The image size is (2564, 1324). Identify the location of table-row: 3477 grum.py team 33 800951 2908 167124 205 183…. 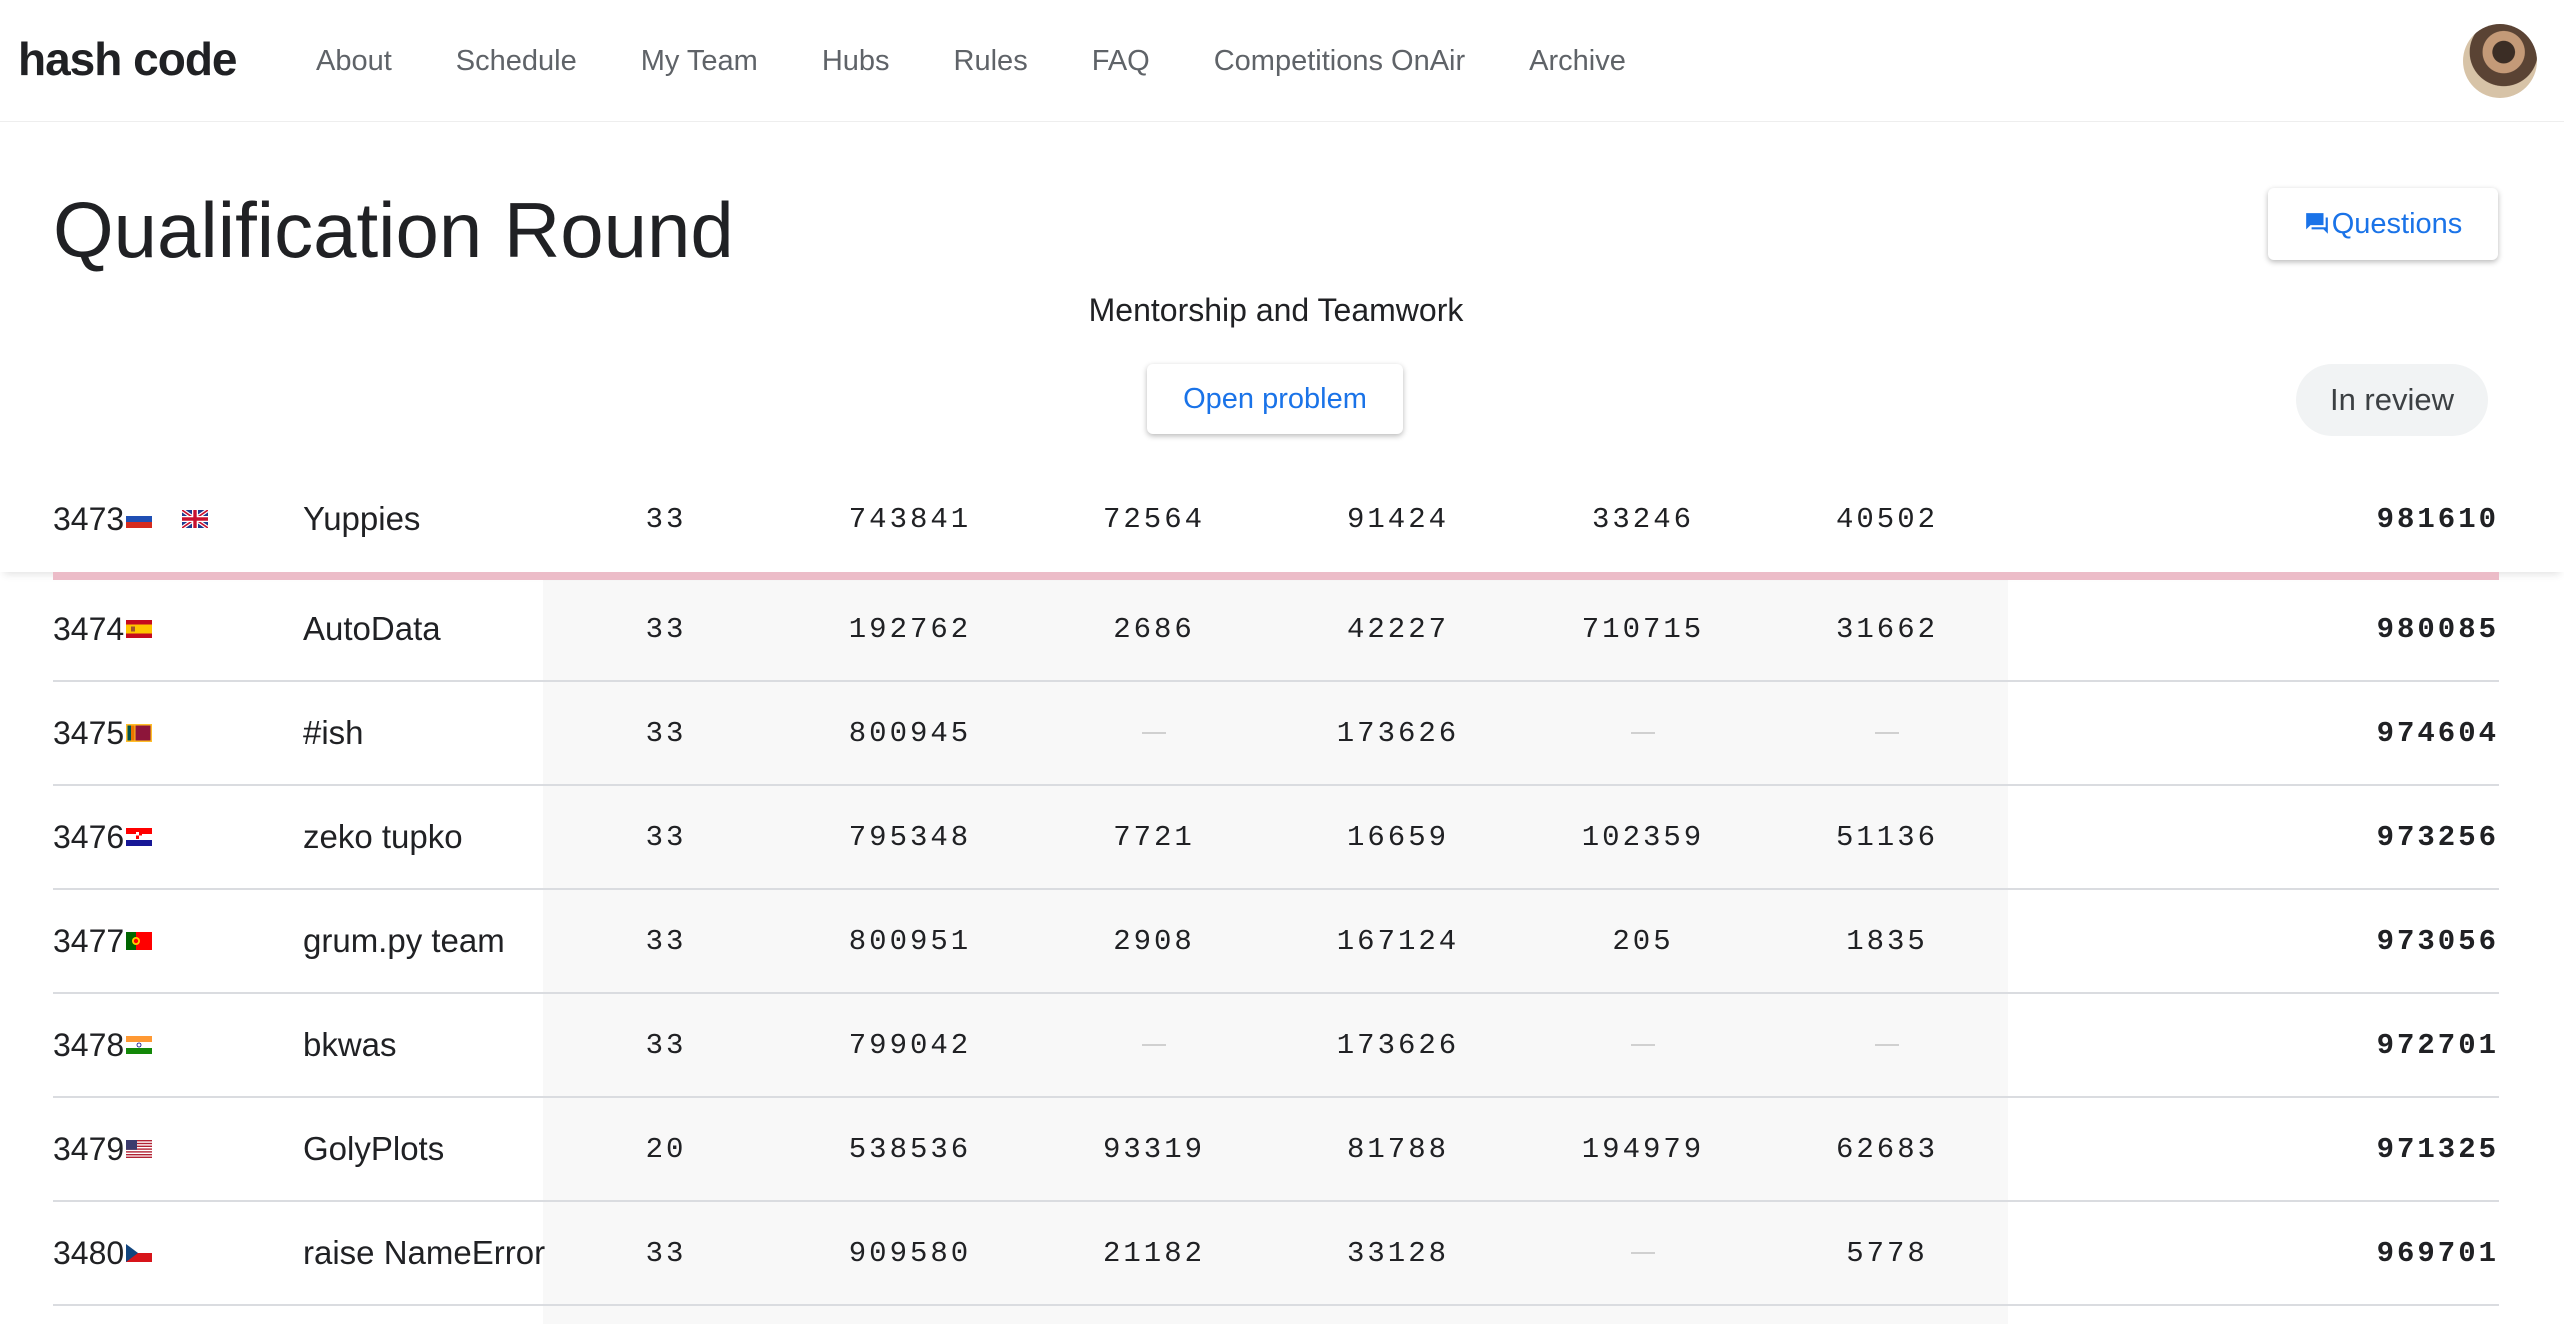
(1276, 942).